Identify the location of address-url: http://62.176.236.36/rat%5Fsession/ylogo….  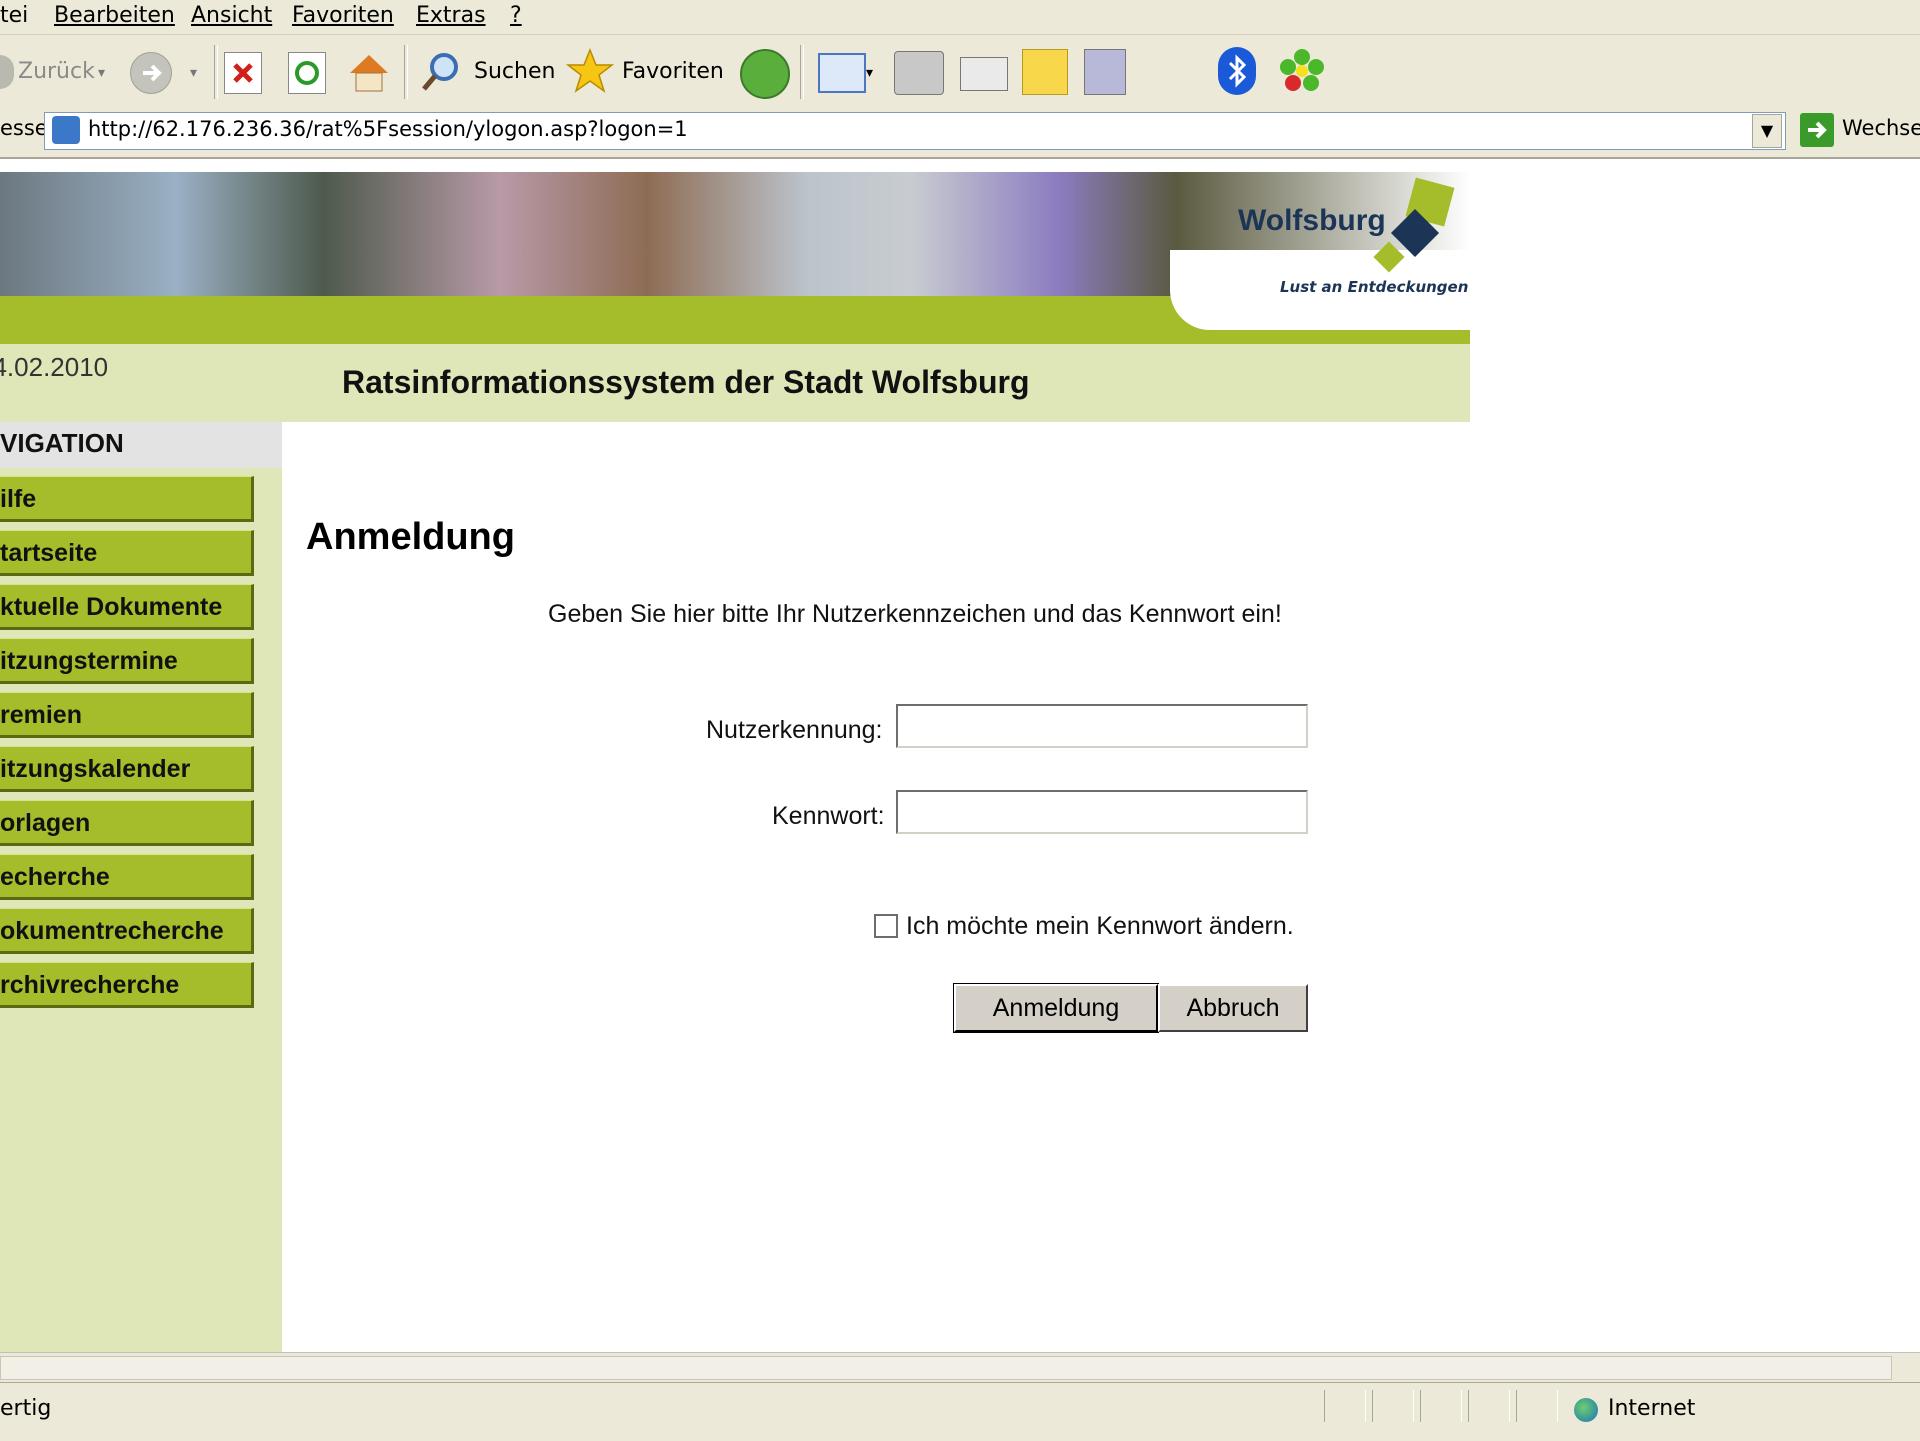
(388, 129).